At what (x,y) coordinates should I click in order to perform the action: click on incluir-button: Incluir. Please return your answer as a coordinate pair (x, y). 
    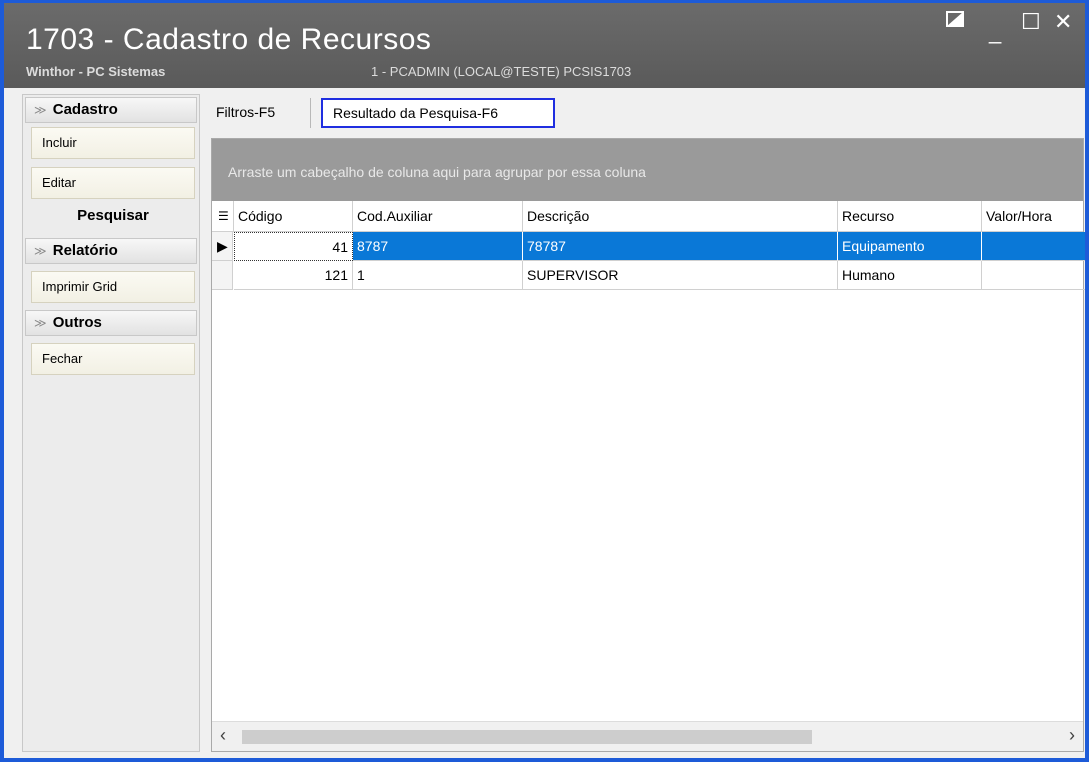
    Looking at the image, I should click on (113, 143).